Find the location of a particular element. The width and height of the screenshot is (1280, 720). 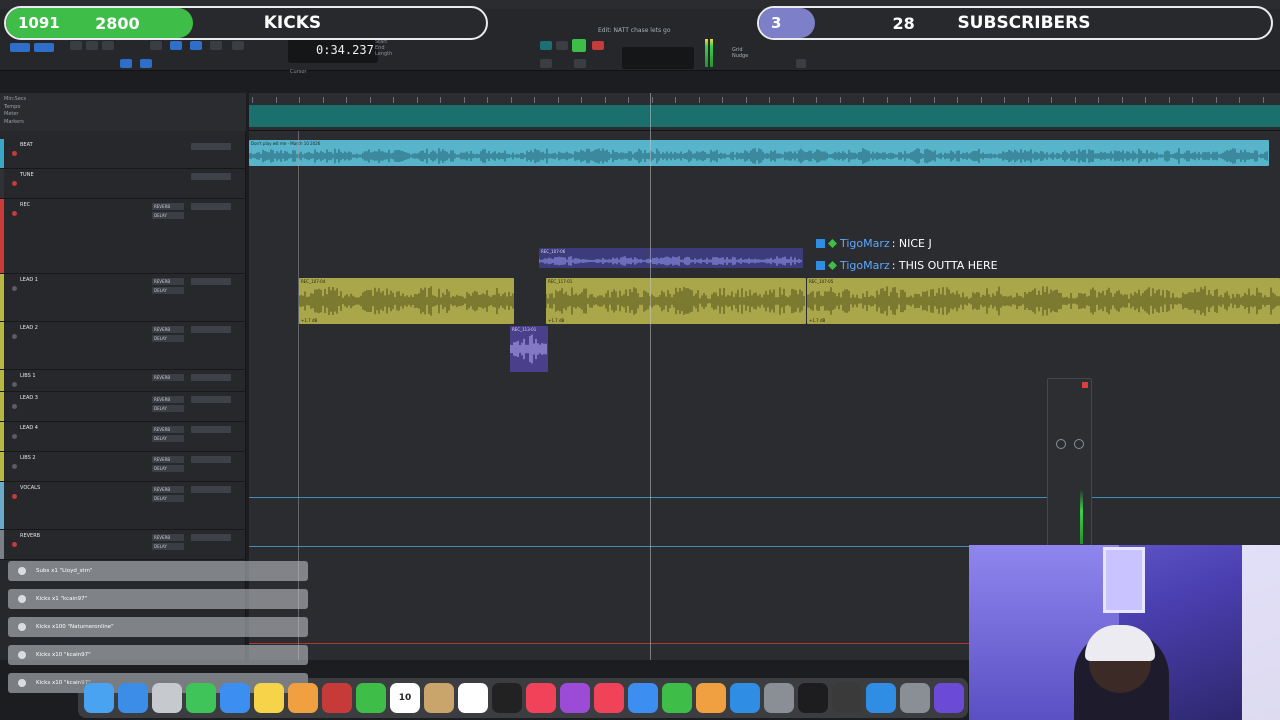

dock-music-icon is located at coordinates (541, 698).